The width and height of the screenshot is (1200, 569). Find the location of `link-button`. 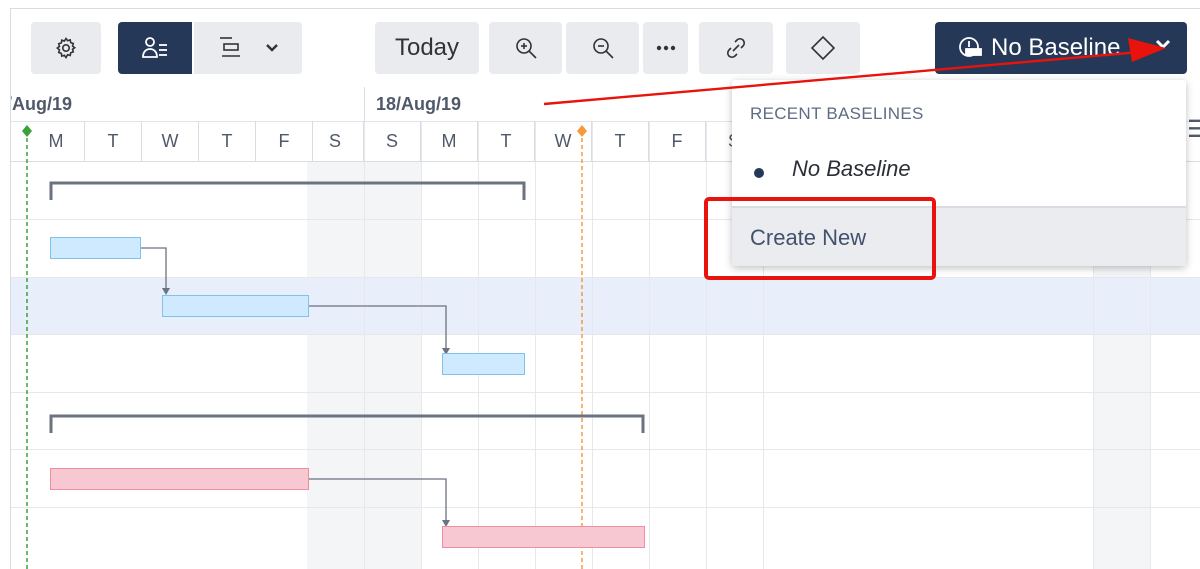

link-button is located at coordinates (736, 48).